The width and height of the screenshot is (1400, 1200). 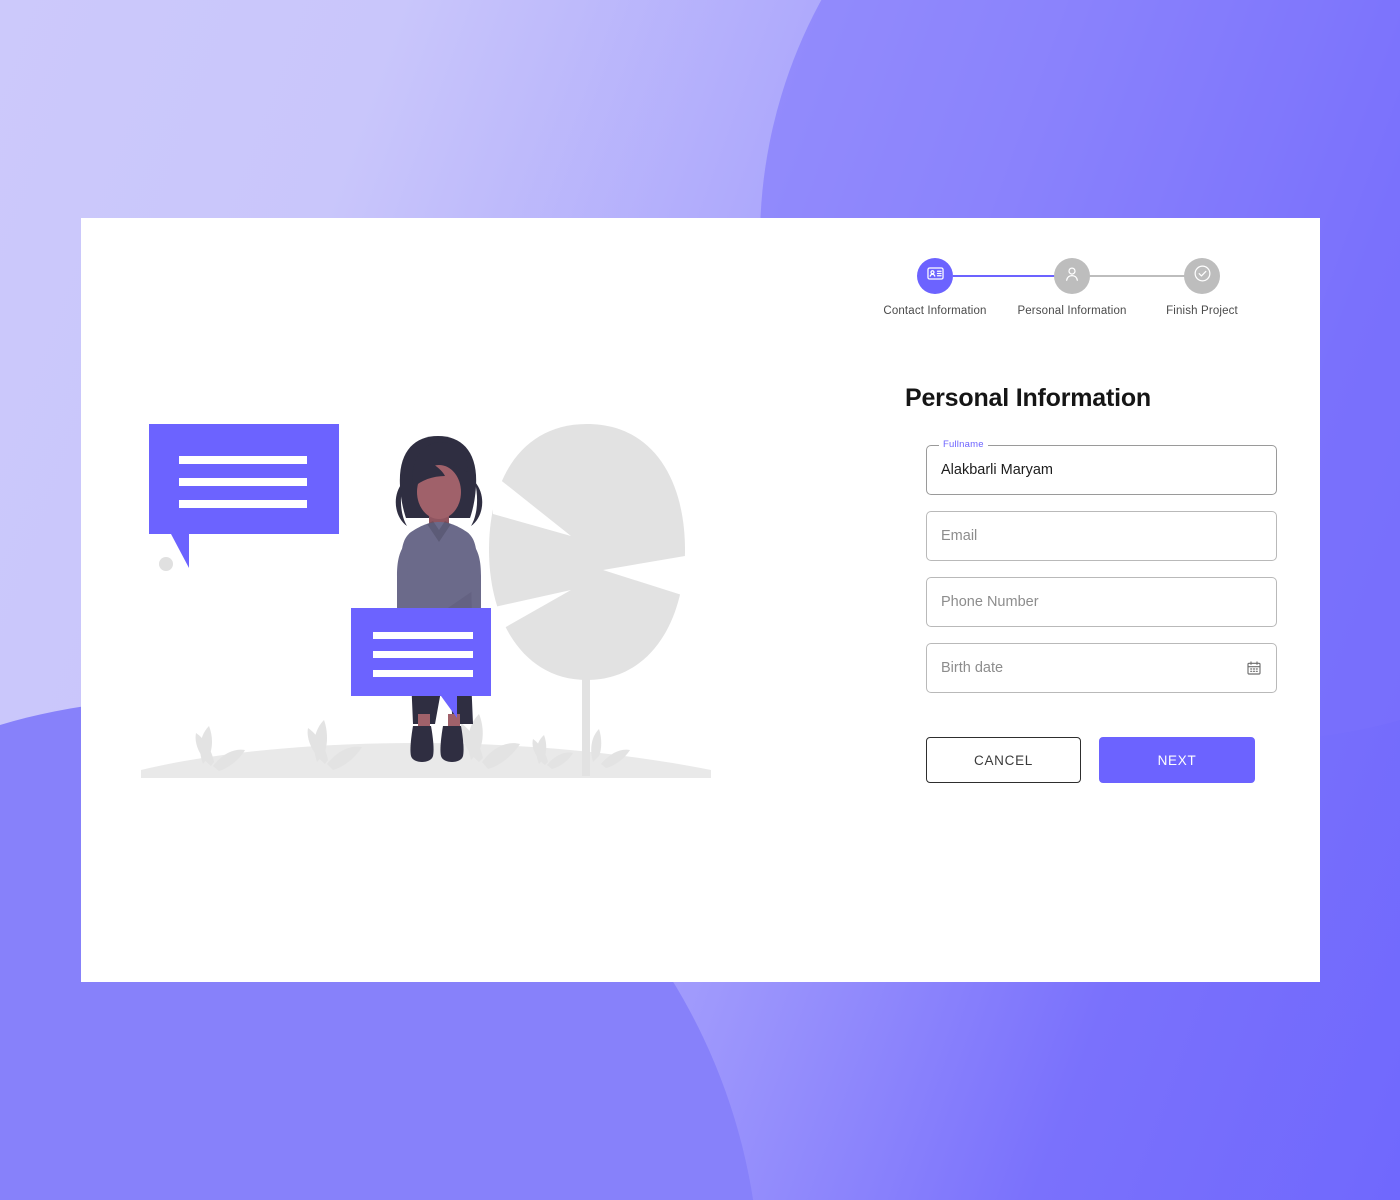 I want to click on field-email-box, so click(x=1101, y=536).